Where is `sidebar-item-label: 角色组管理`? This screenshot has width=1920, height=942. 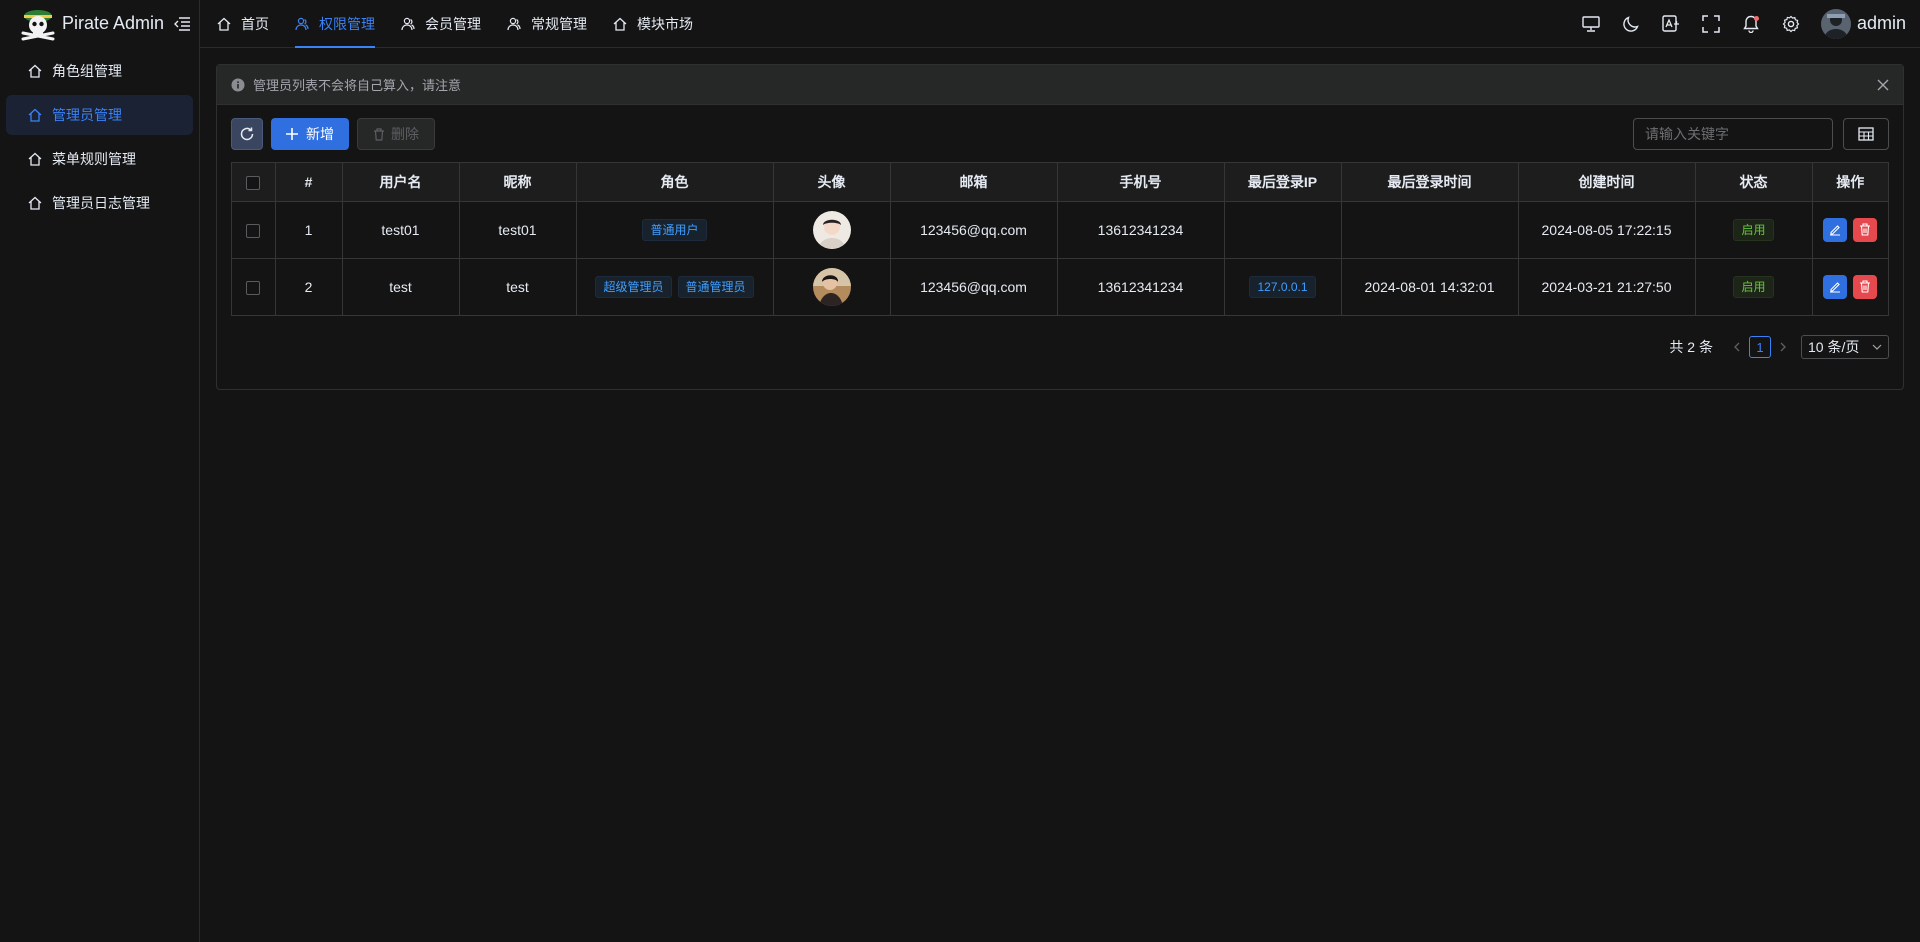 sidebar-item-label: 角色组管理 is located at coordinates (87, 71).